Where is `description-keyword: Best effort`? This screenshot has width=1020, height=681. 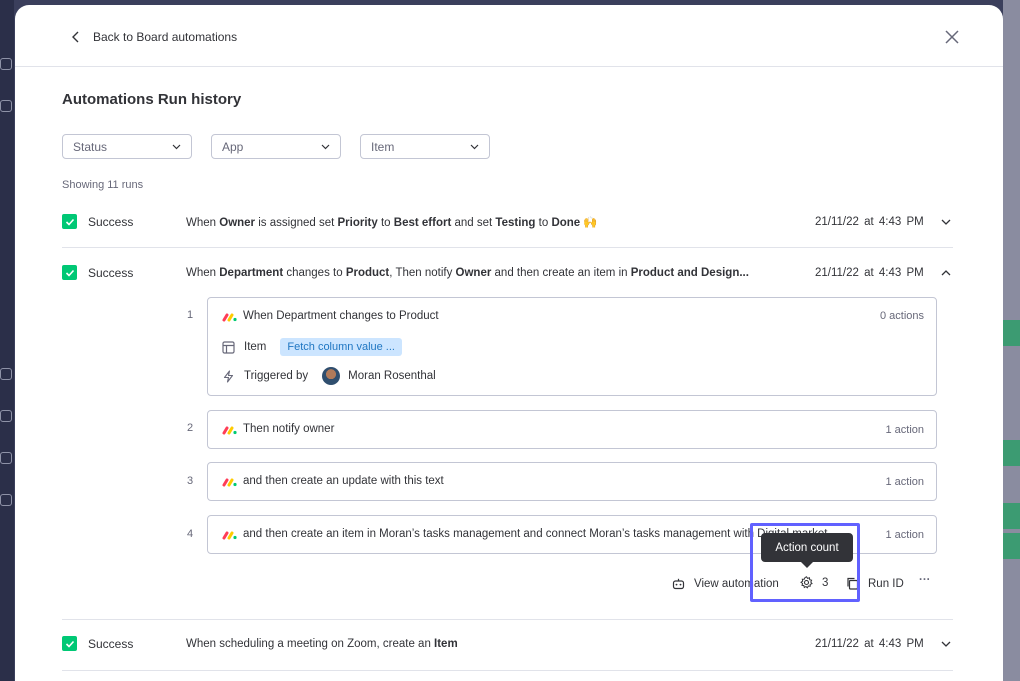 description-keyword: Best effort is located at coordinates (422, 223).